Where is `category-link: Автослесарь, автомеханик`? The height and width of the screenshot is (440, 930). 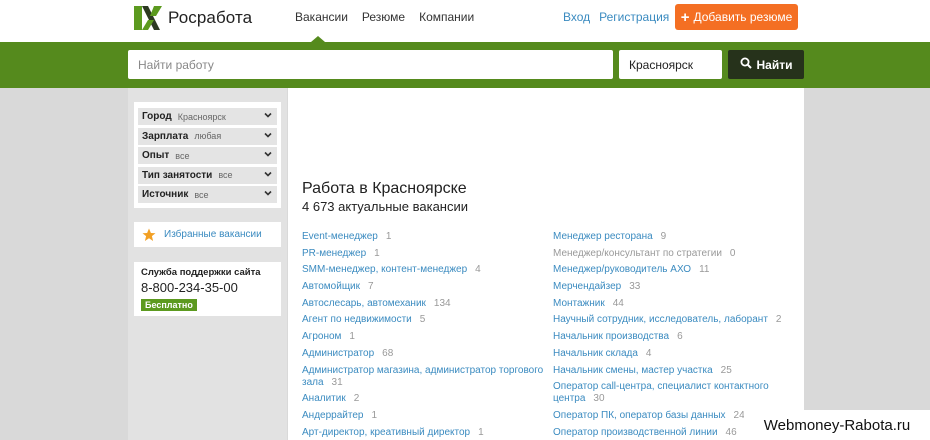 category-link: Автослесарь, автомеханик is located at coordinates (364, 303).